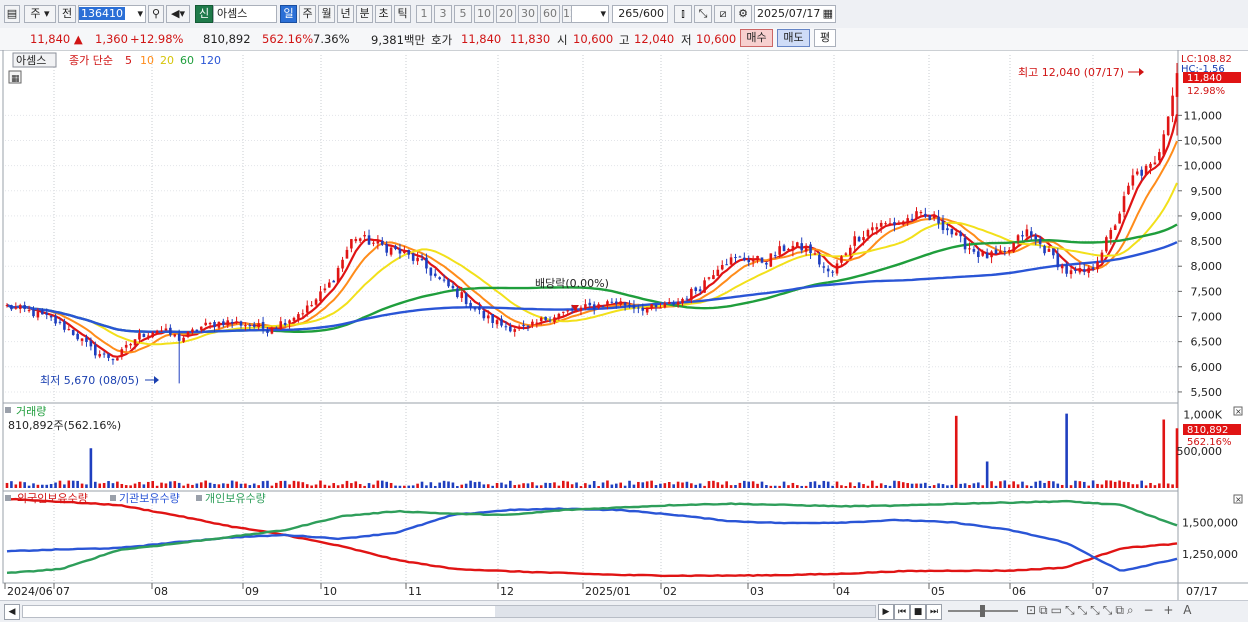  What do you see at coordinates (506, 14) in the screenshot?
I see `interval-button-20: 20` at bounding box center [506, 14].